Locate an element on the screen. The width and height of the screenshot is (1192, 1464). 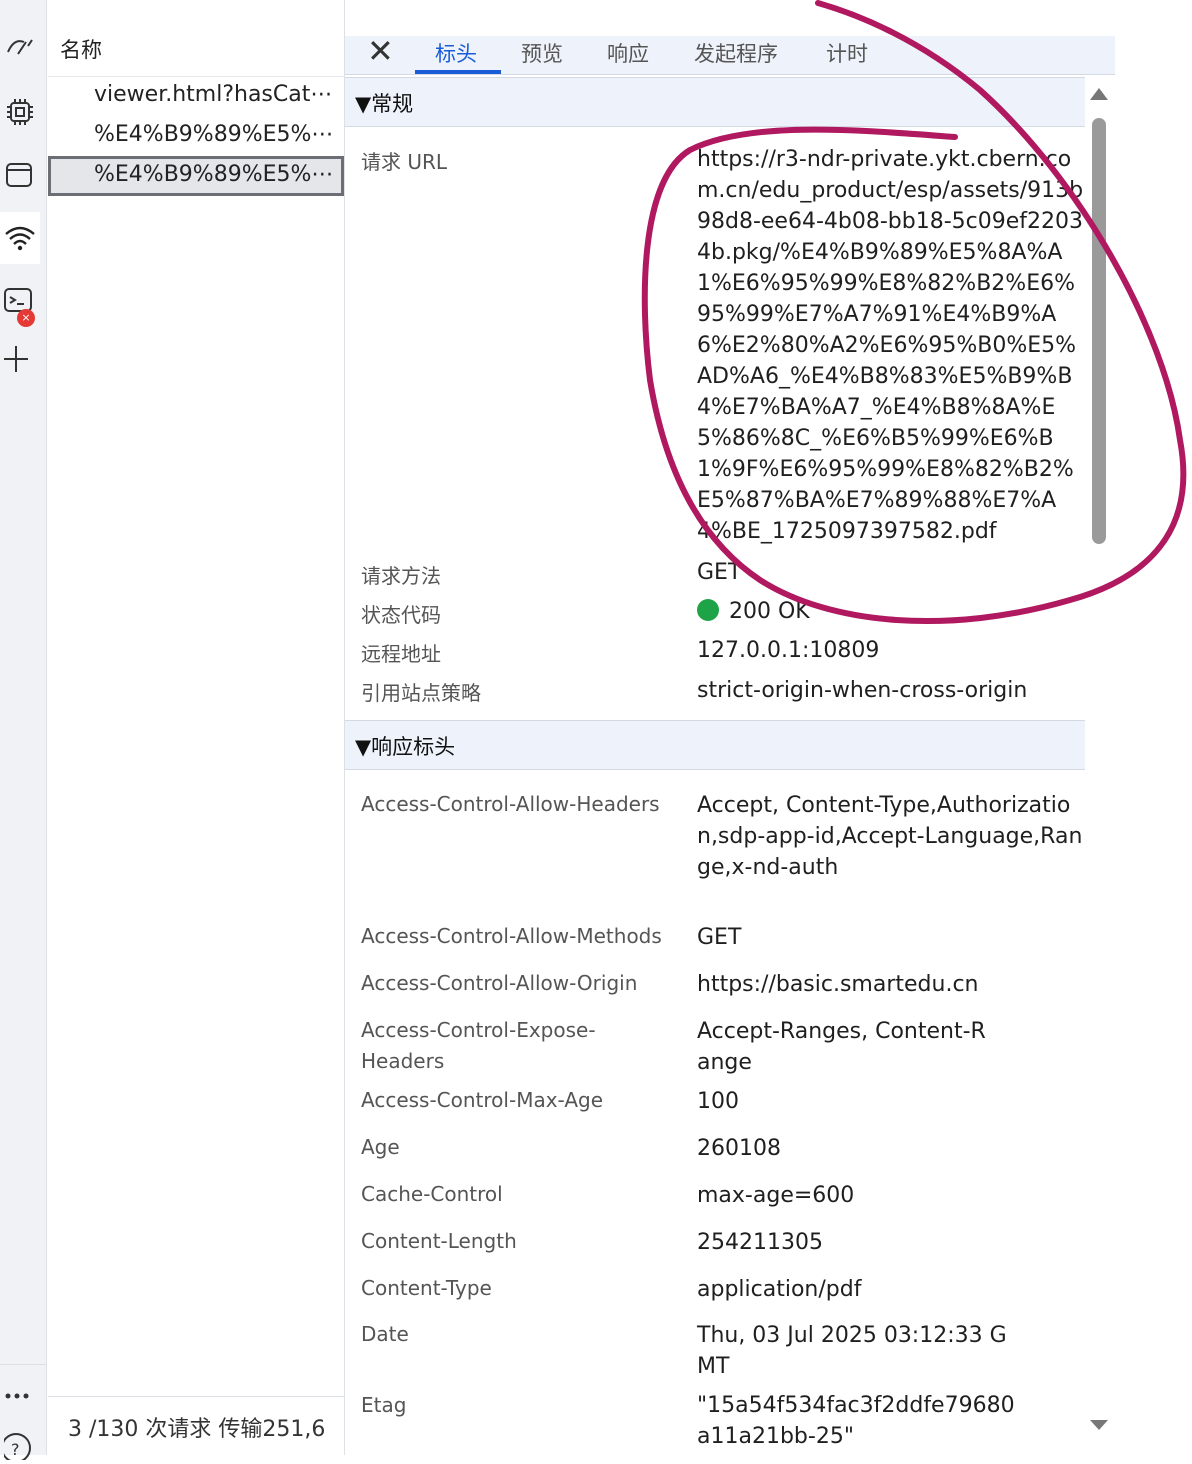
header-key: Date is located at coordinates (385, 1334).